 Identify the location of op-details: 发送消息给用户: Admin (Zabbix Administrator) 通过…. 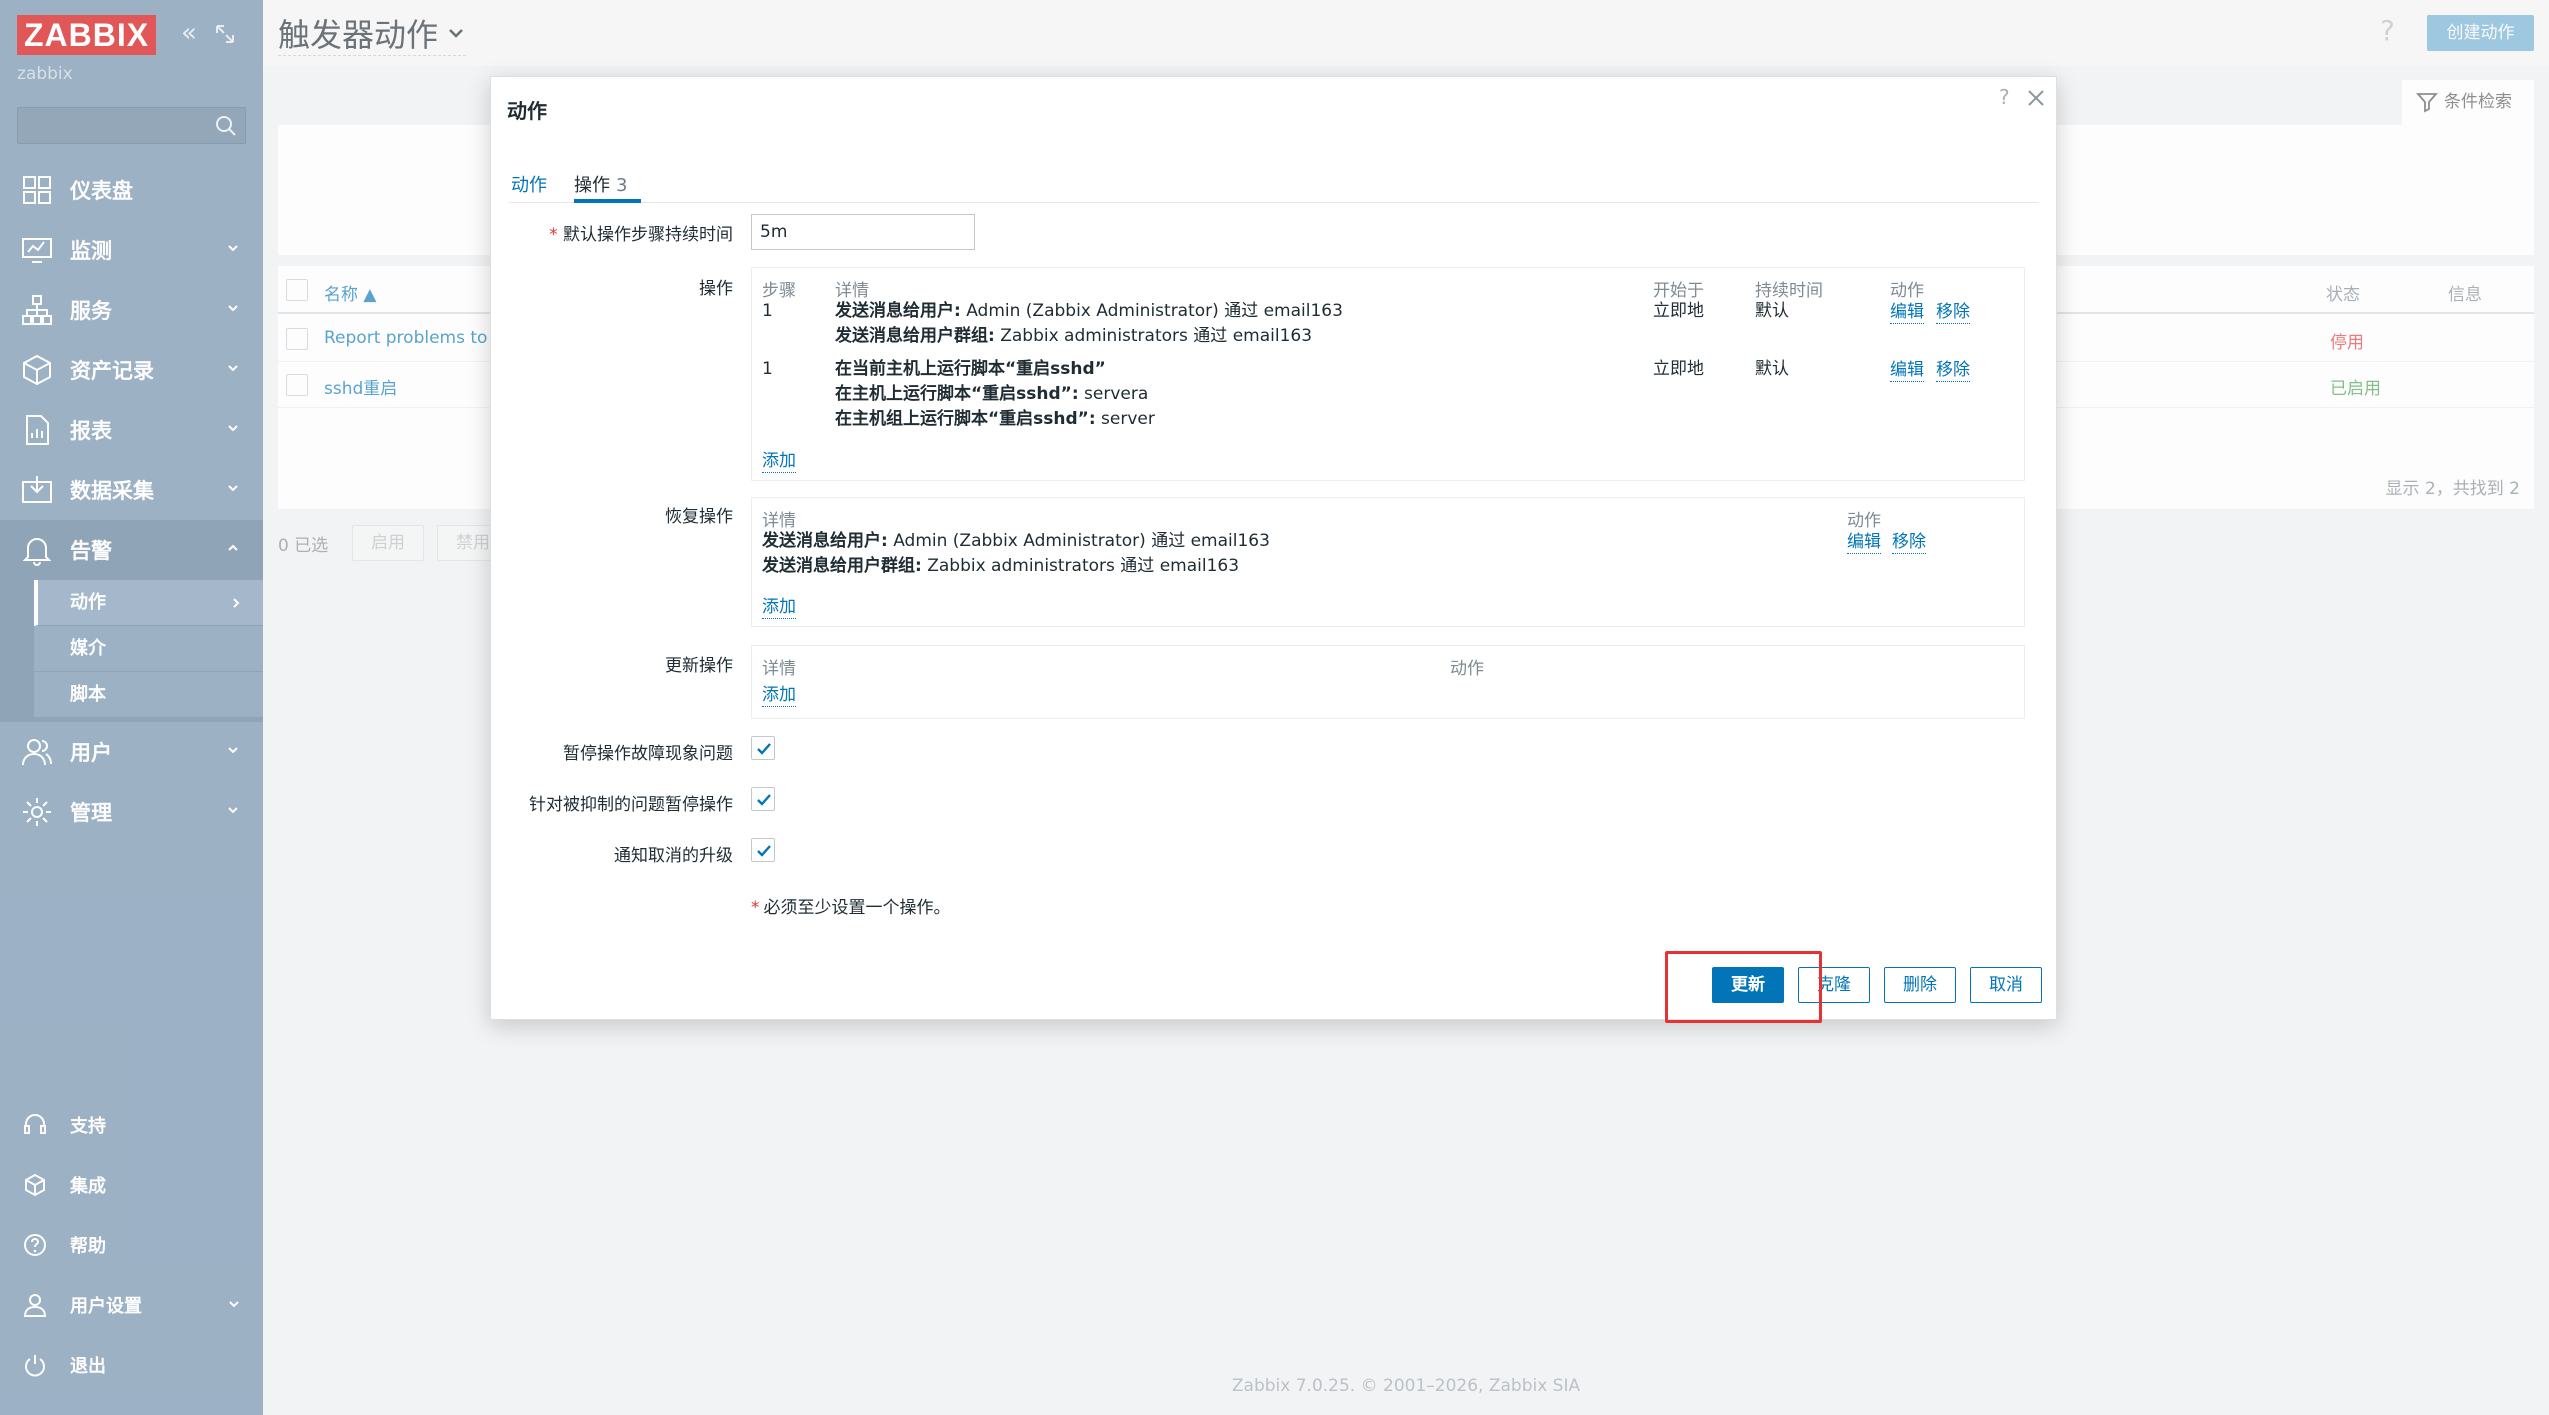
(1089, 324).